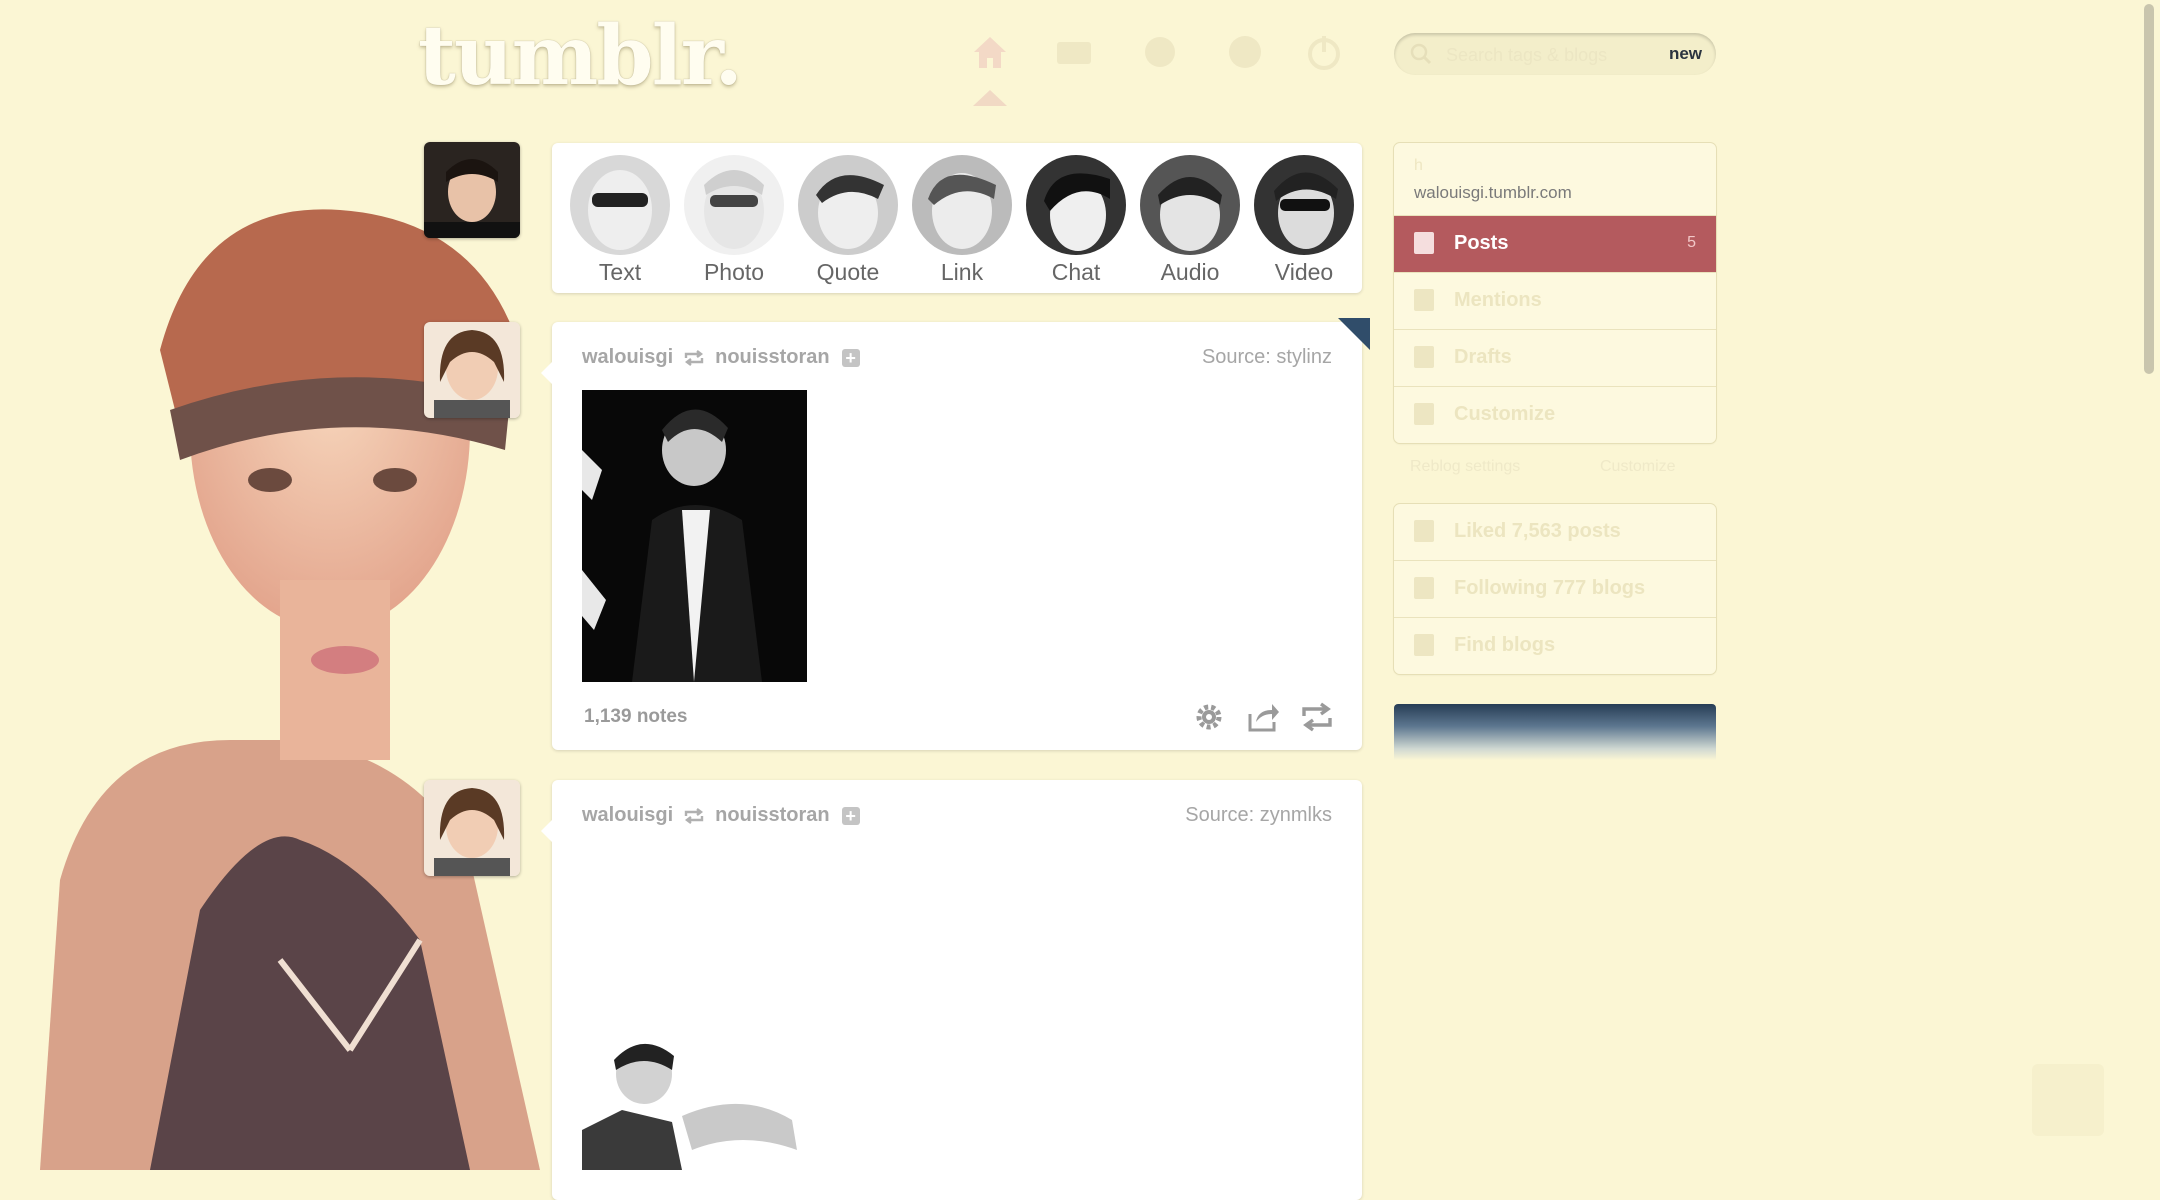 This screenshot has width=2160, height=1200. I want to click on blog-name: h, so click(1418, 165).